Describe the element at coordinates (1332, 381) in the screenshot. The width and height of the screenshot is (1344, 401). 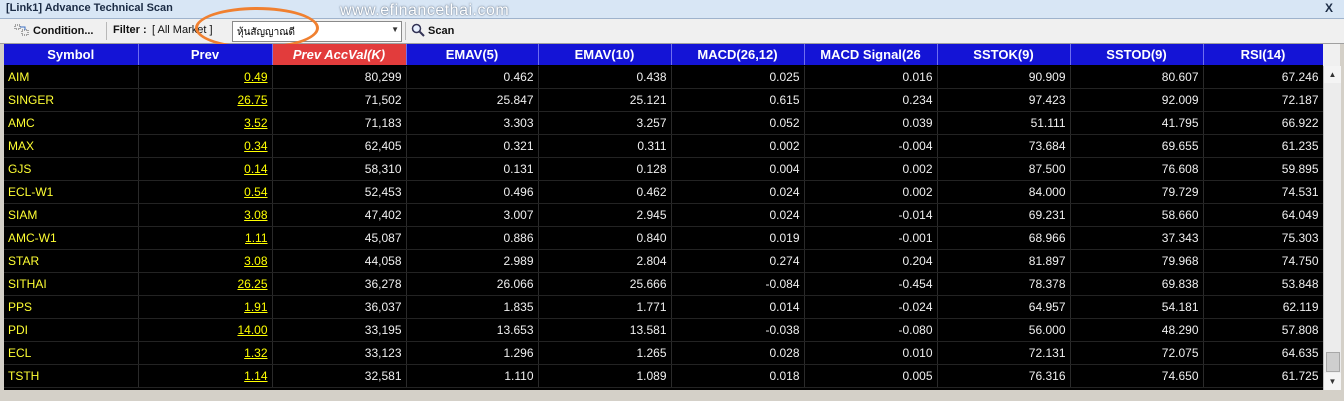
I see `scroll-down-icon: ▼` at that location.